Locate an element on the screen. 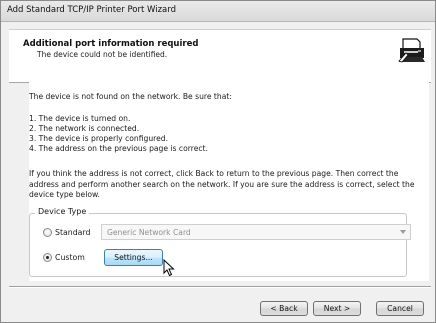  title-bar: Add Standard TCP/IP Printer Port Wizard is located at coordinates (218, 11).